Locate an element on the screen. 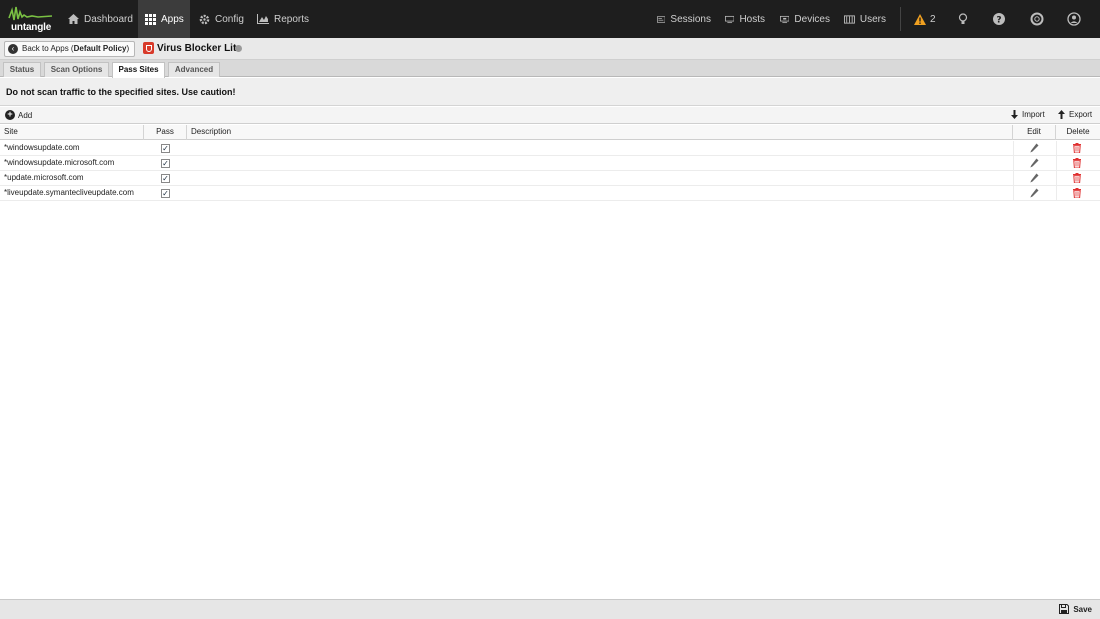 Image resolution: width=1100 pixels, height=619 pixels. column-header-pass: Pass is located at coordinates (165, 132).